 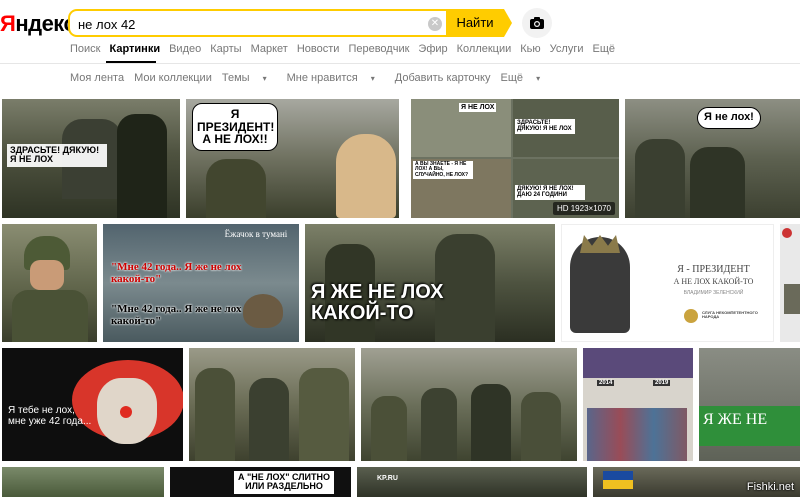 I want to click on my-collections-link: Мои коллекции, so click(x=173, y=80).